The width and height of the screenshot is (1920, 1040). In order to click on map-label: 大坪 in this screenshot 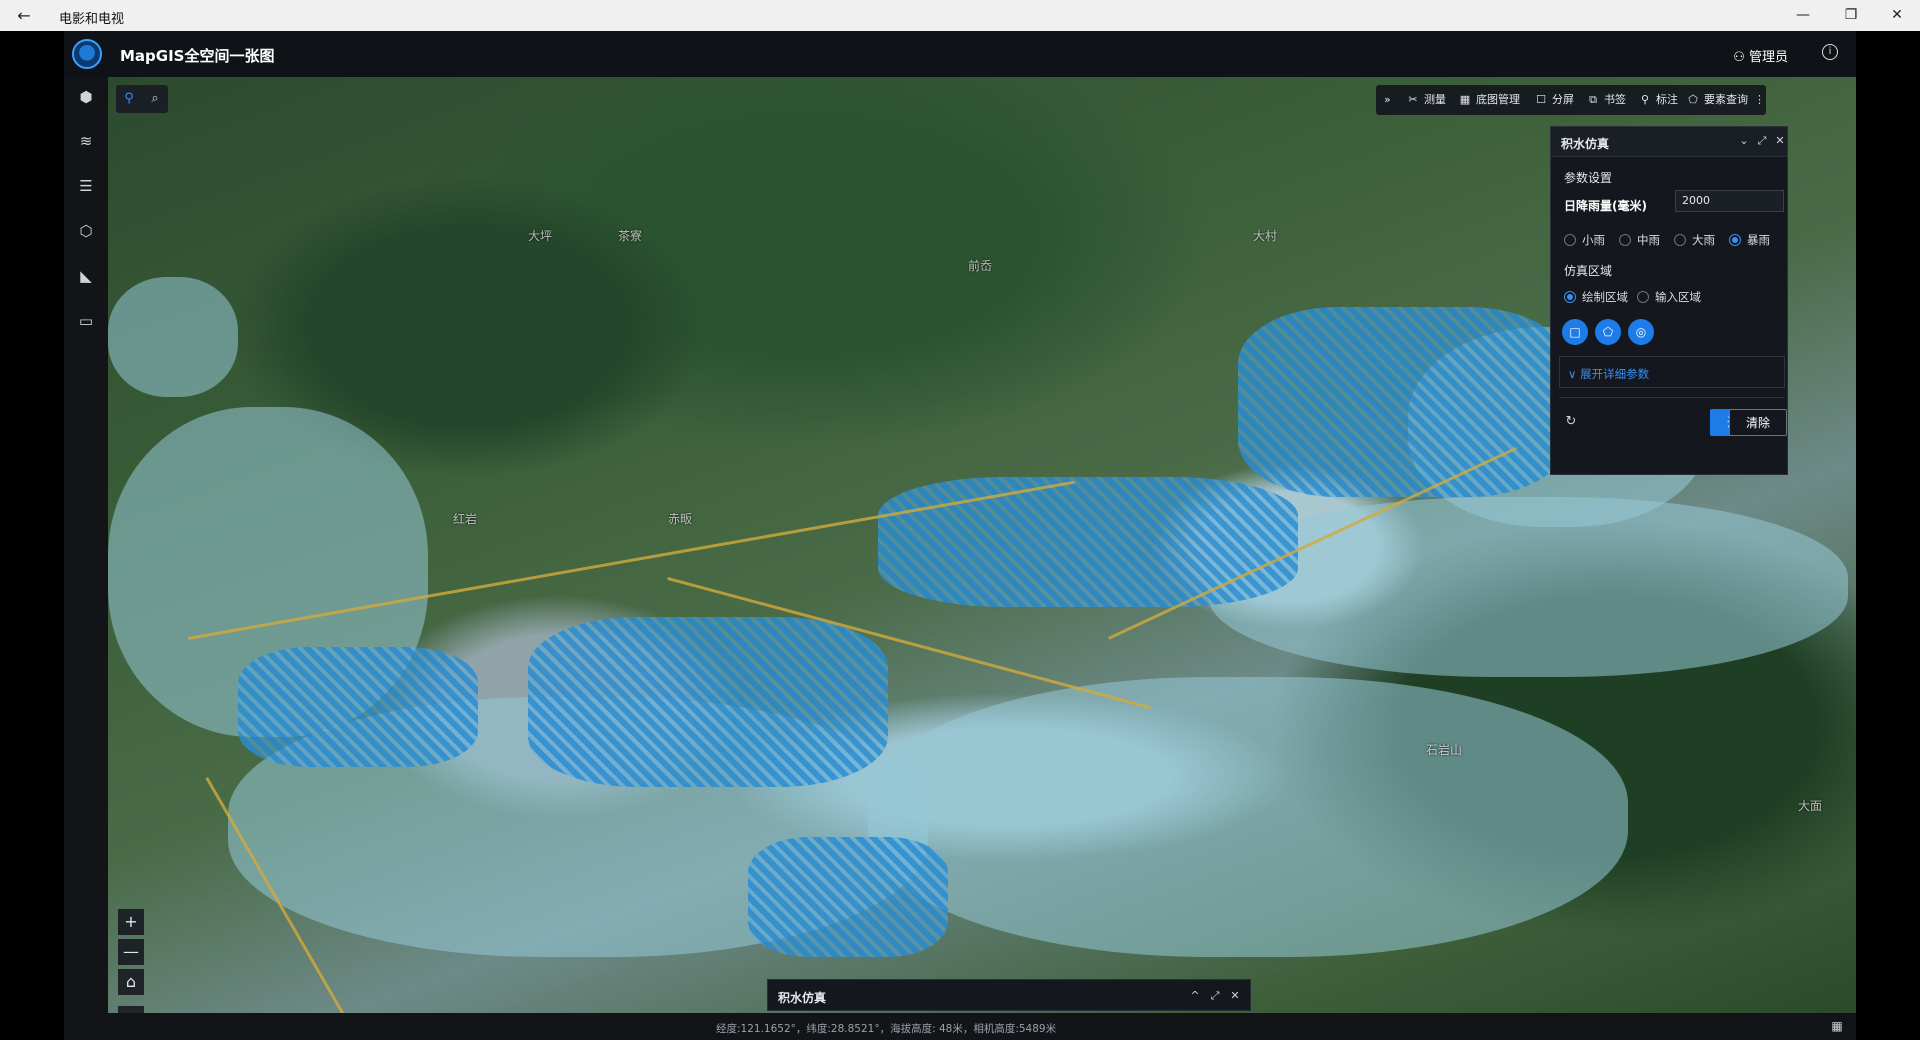, I will do `click(540, 236)`.